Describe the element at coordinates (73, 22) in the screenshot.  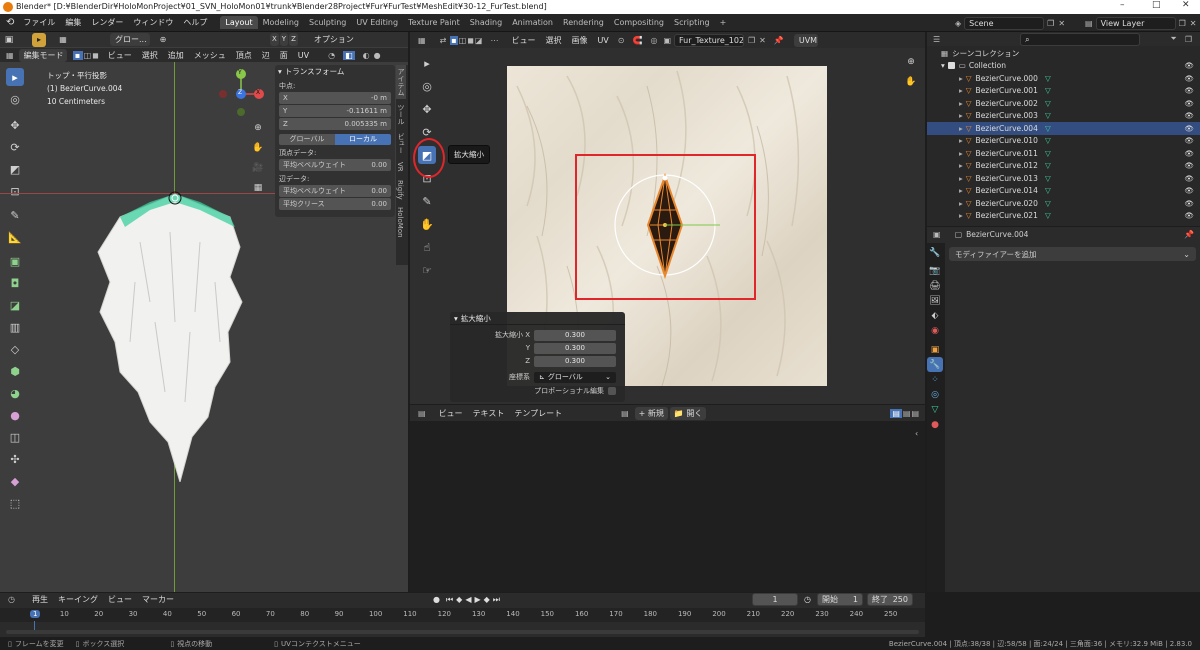
I see `menu-edit: 編集` at that location.